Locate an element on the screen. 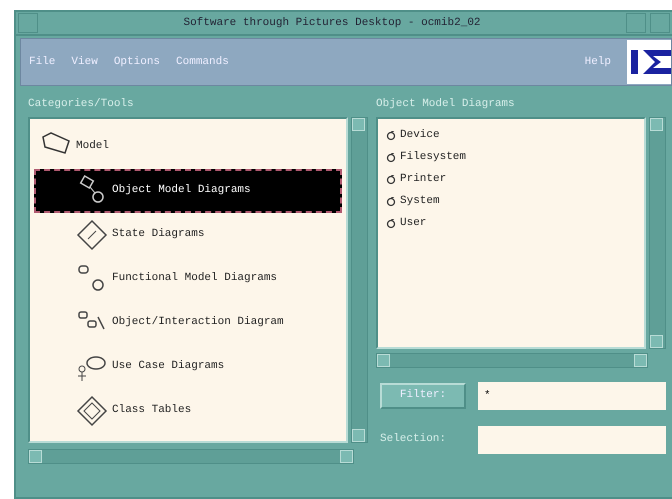  list-item: Device is located at coordinates (420, 135).